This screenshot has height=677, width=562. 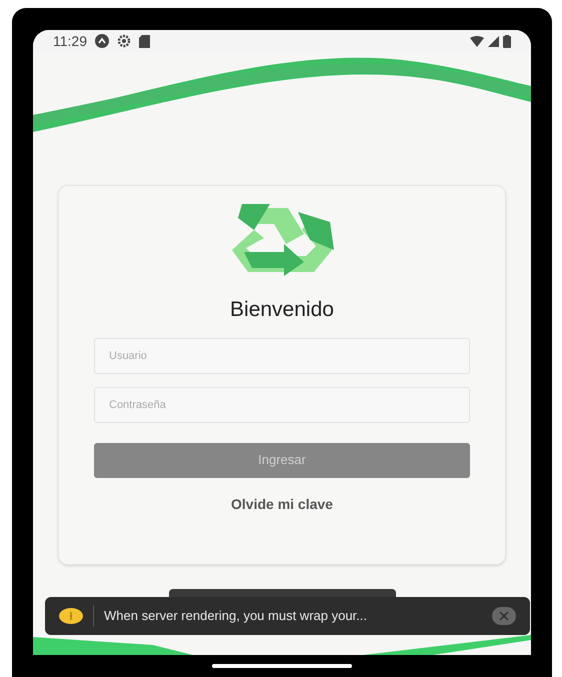 I want to click on close-button, so click(x=504, y=616).